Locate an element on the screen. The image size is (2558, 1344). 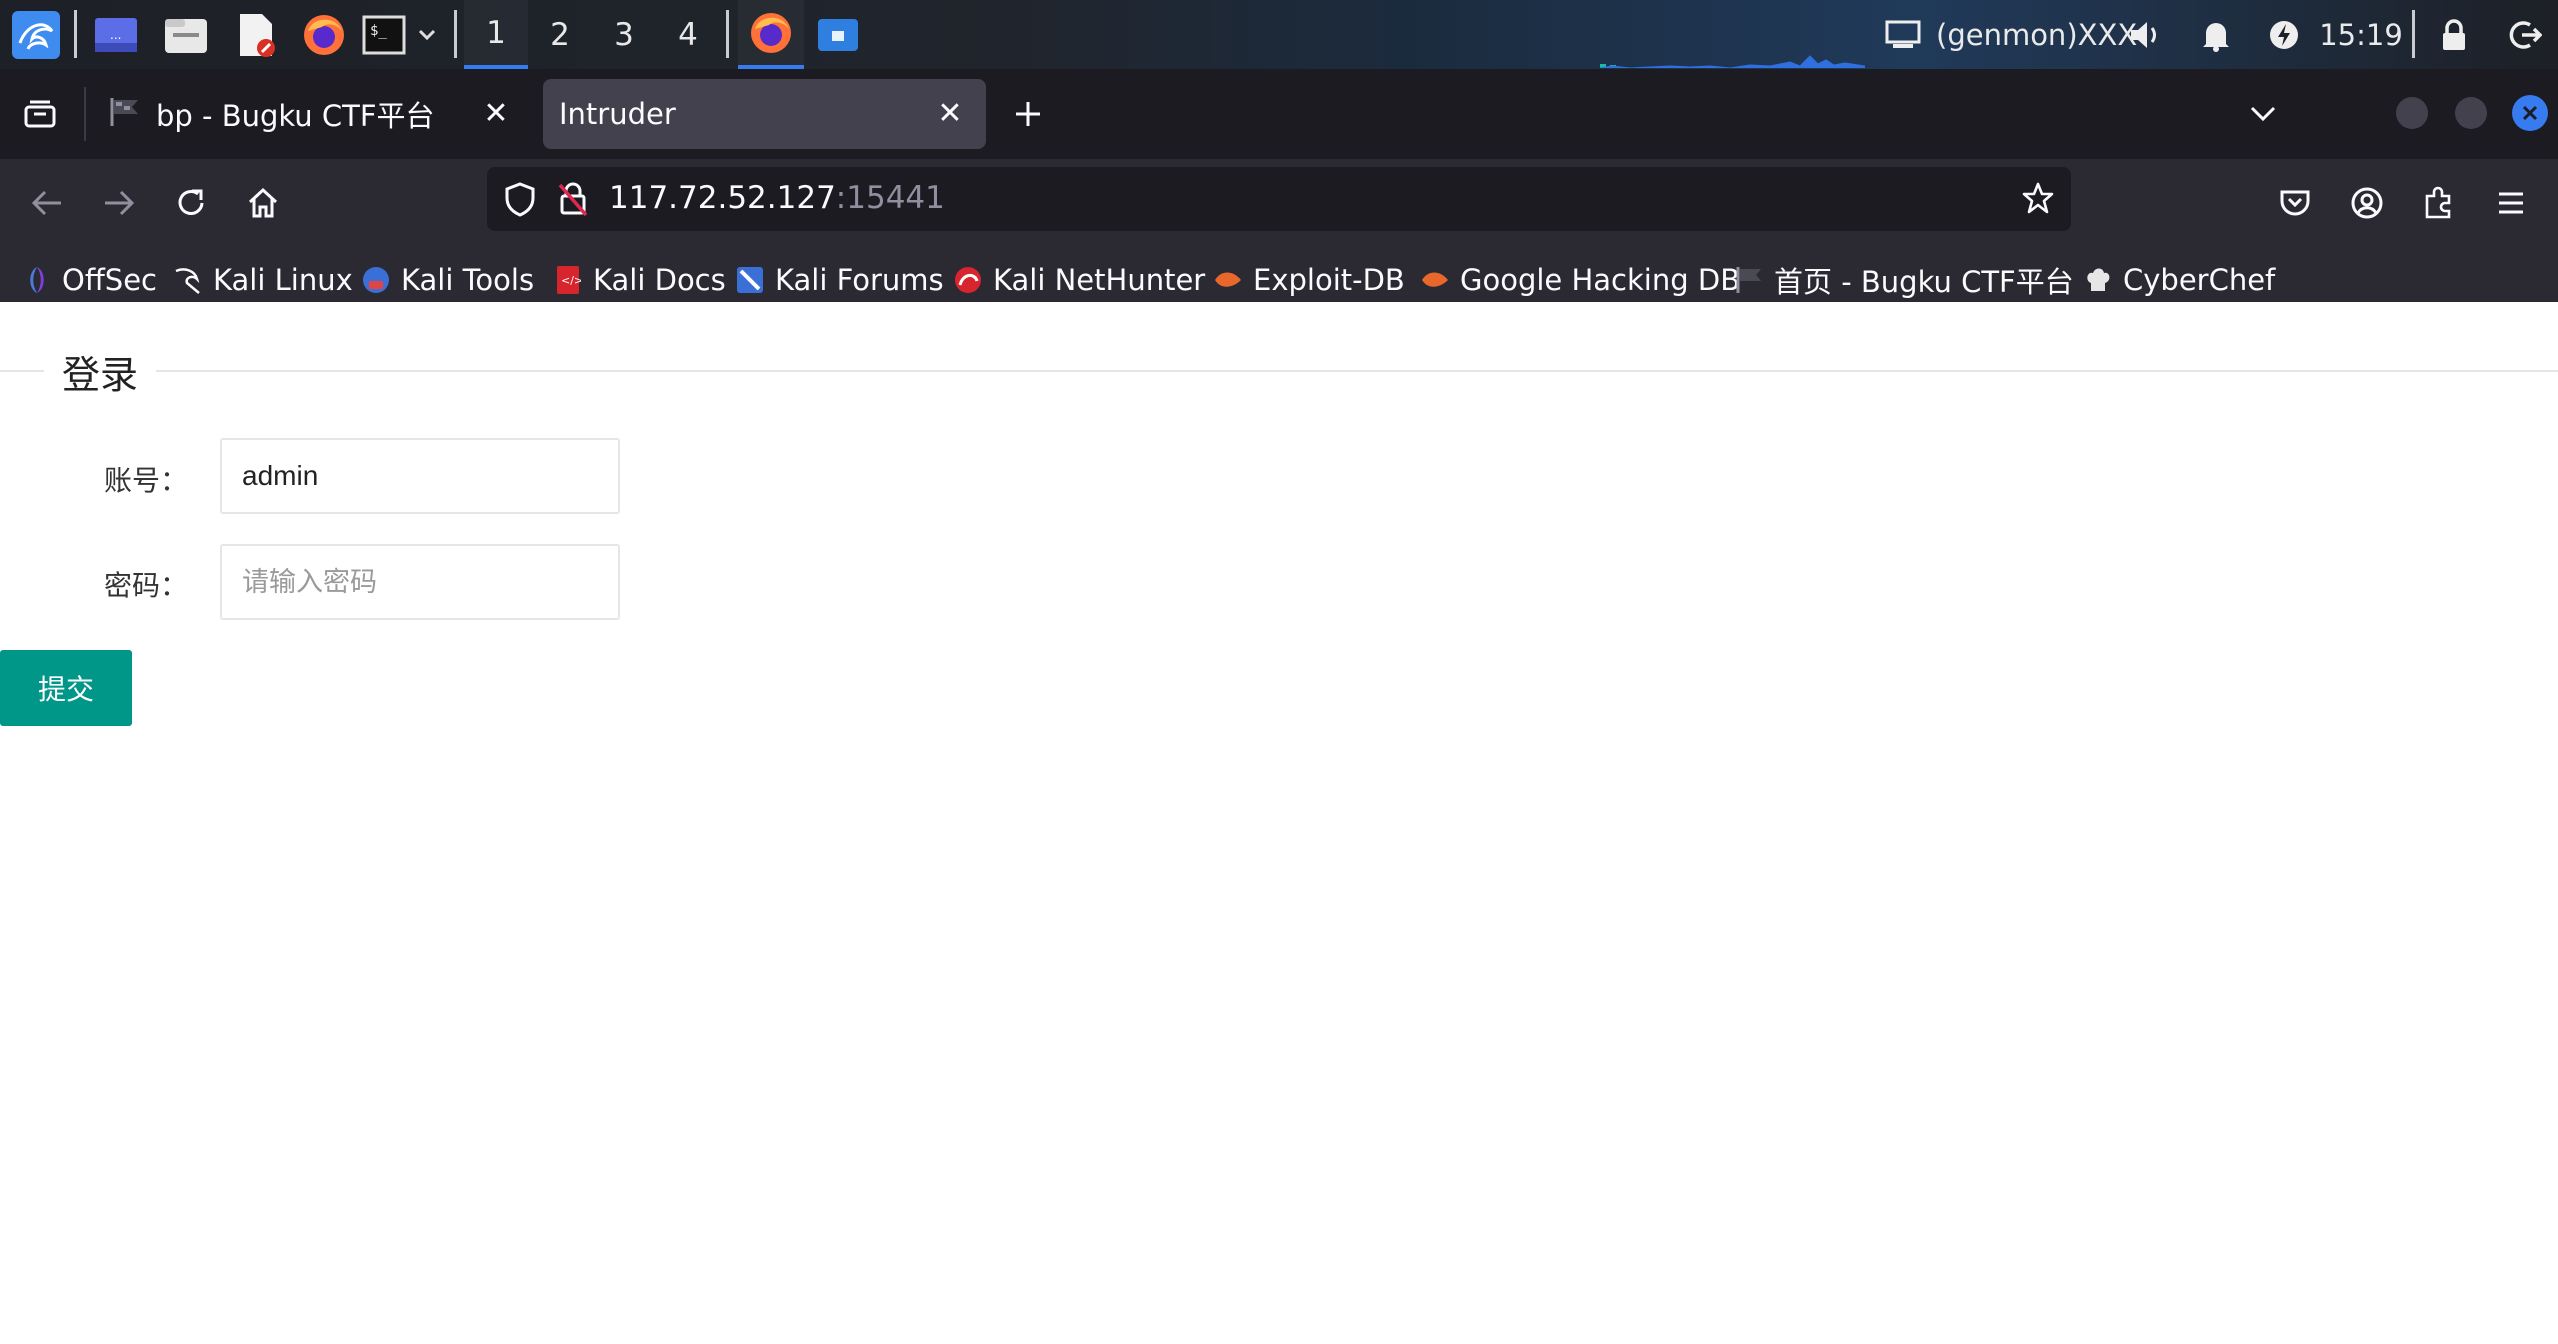
tab-title: bp - Bugku CTF平台 is located at coordinates (295, 116).